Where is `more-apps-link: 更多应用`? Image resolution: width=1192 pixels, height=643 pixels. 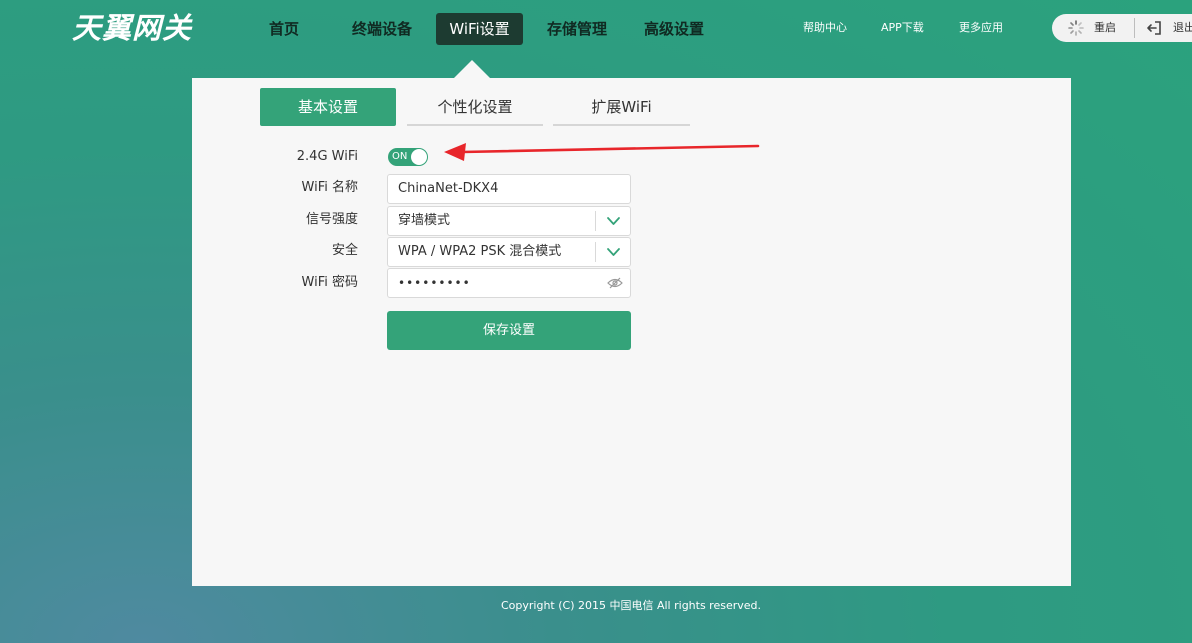 more-apps-link: 更多应用 is located at coordinates (981, 28).